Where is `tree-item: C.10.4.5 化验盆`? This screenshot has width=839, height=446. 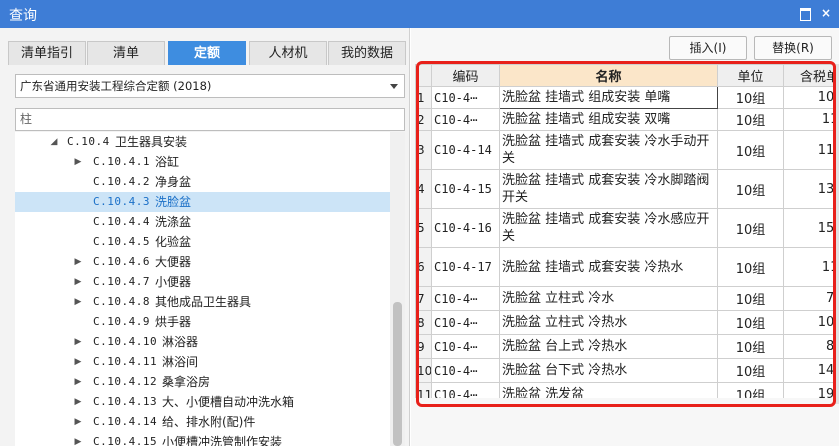
tree-item: C.10.4.5 化验盆 is located at coordinates (202, 242).